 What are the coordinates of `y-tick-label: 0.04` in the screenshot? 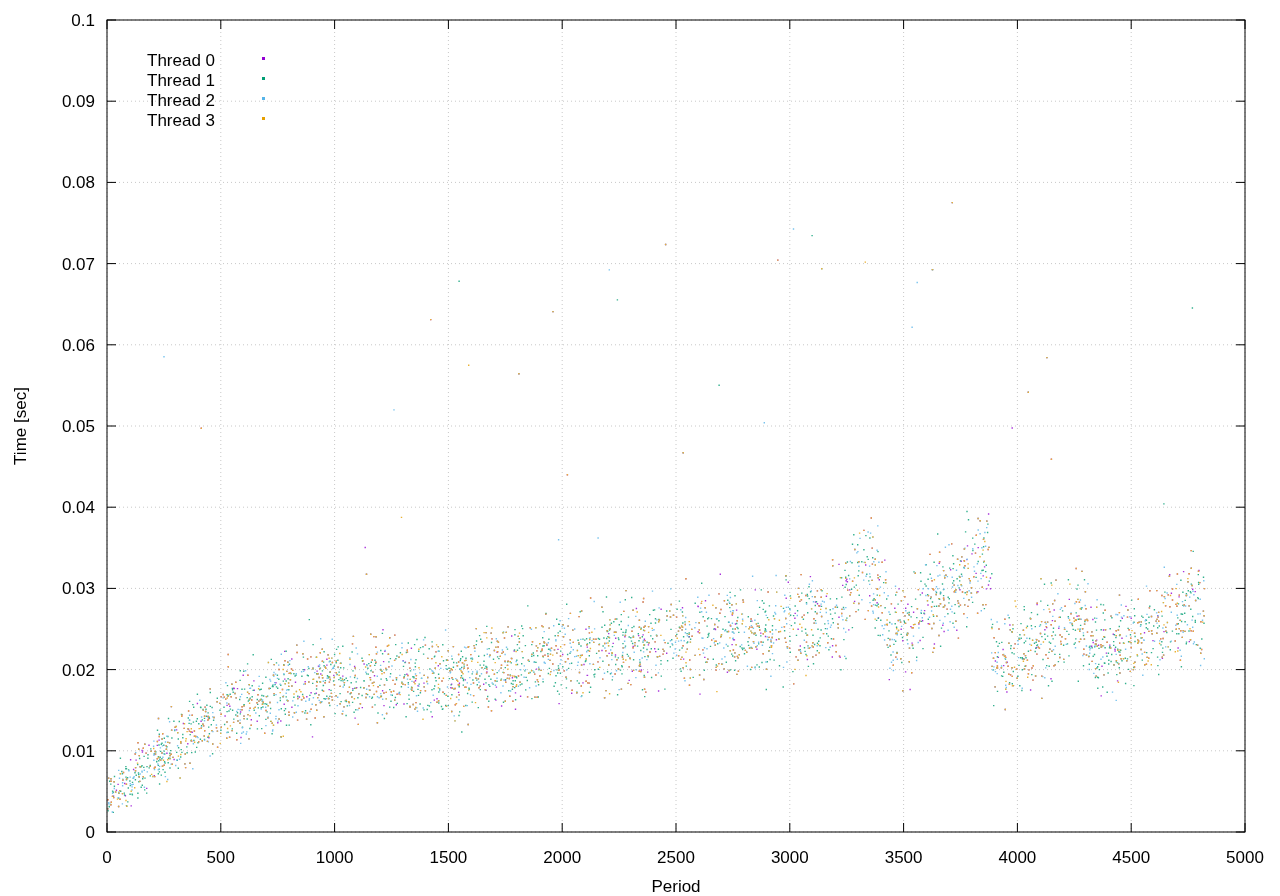 It's located at (78, 508).